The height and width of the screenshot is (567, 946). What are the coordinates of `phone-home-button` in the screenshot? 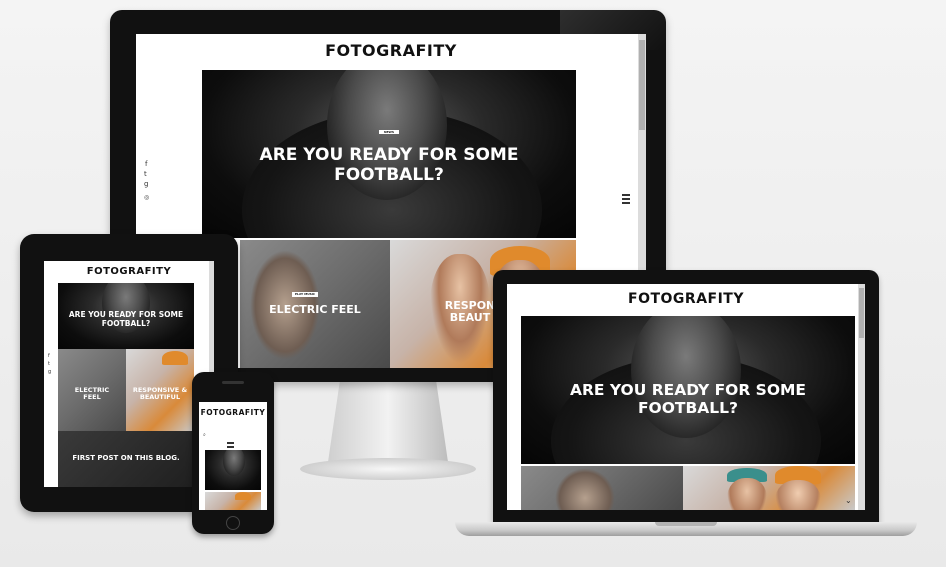 It's located at (233, 523).